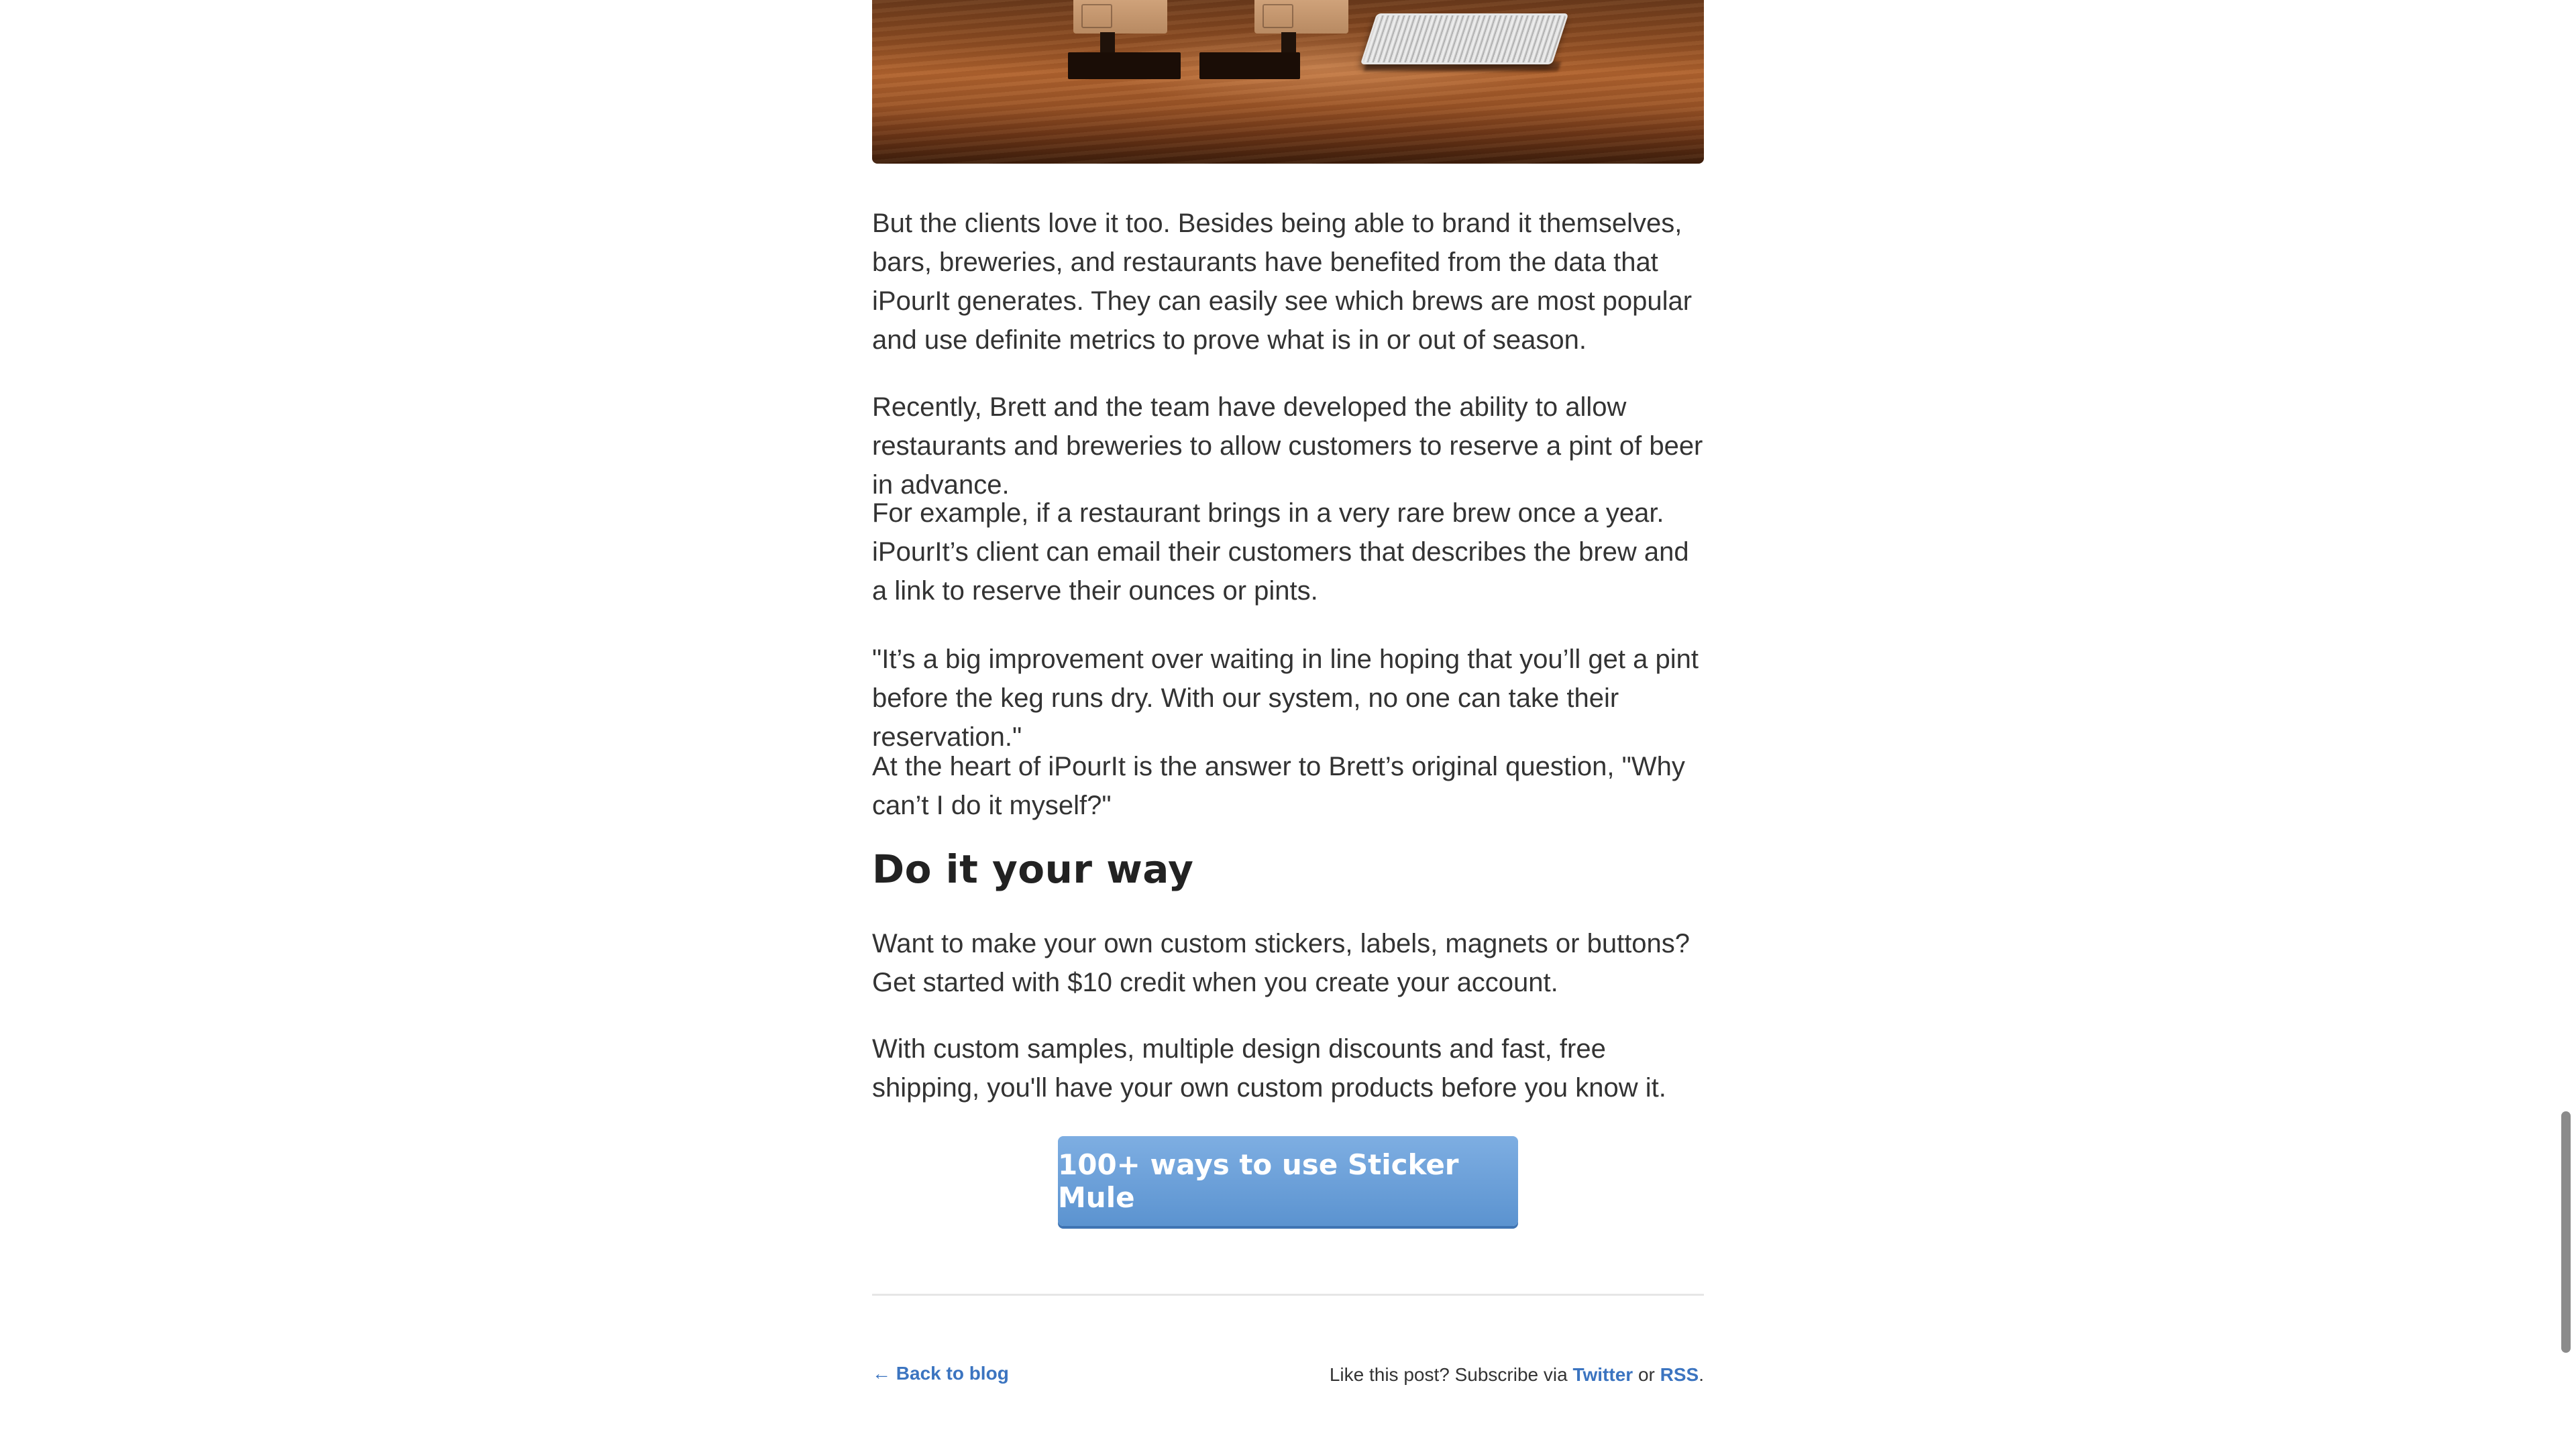  I want to click on cta-button: 100+ ways to use Sticker Mule, so click(1288, 1181).